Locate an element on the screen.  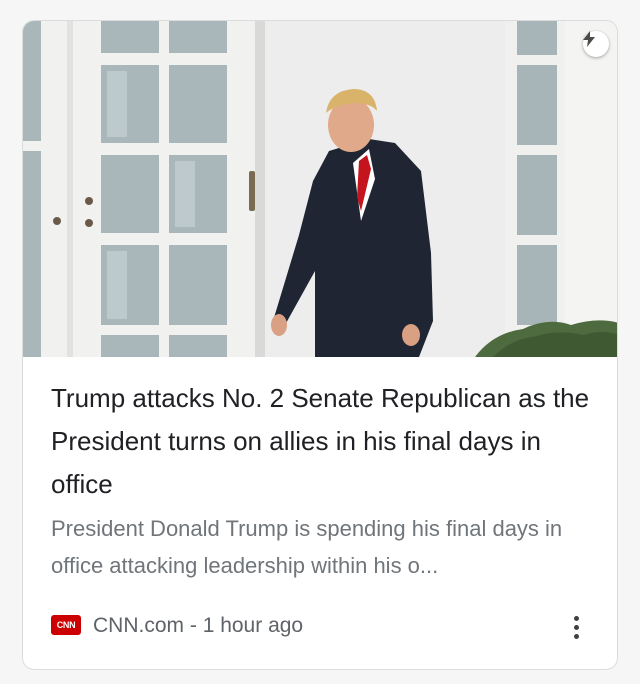
lightning-bolt-icon is located at coordinates (589, 39).